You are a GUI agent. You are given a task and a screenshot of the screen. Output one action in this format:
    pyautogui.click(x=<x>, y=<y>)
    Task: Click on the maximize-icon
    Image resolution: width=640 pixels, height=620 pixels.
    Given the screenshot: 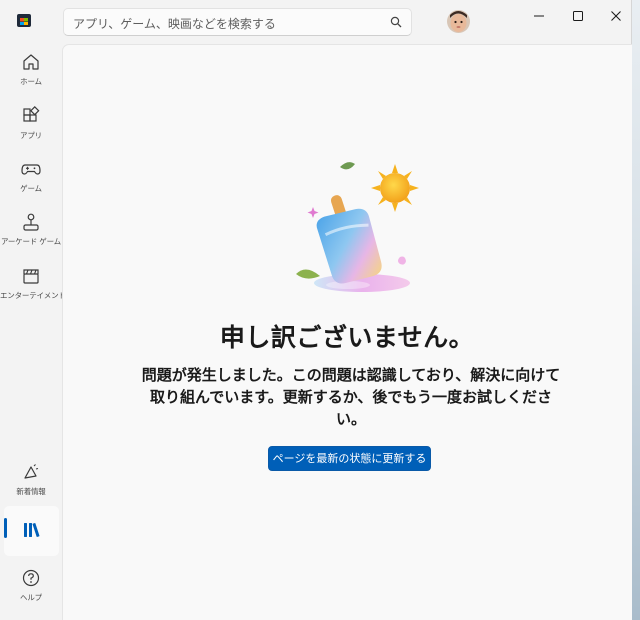 What is the action you would take?
    pyautogui.click(x=578, y=16)
    